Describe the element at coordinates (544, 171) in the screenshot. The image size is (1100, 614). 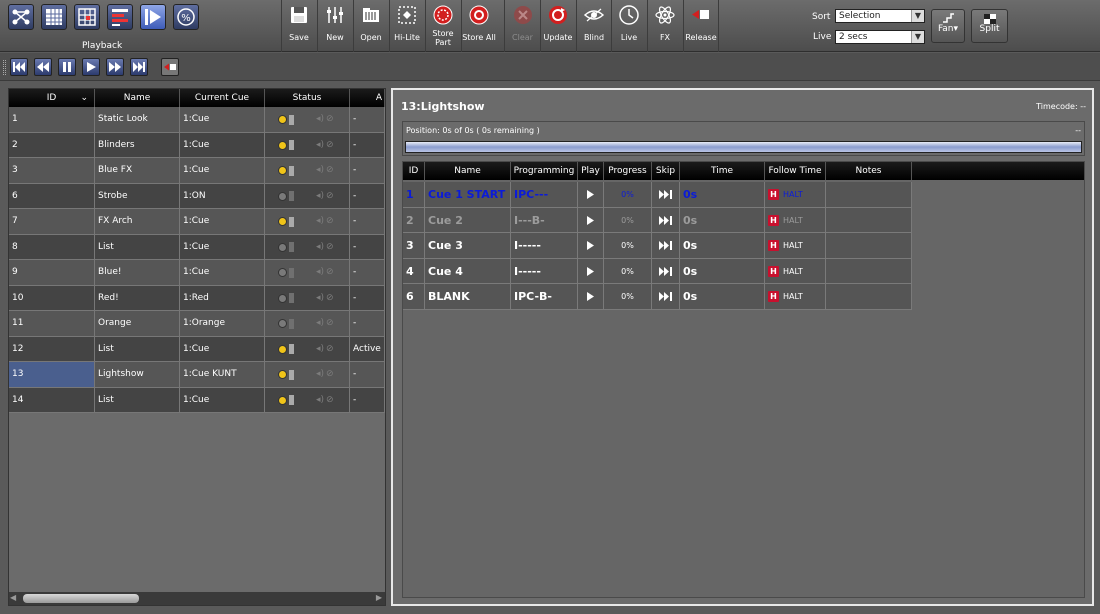
I see `col-programming: Programming` at that location.